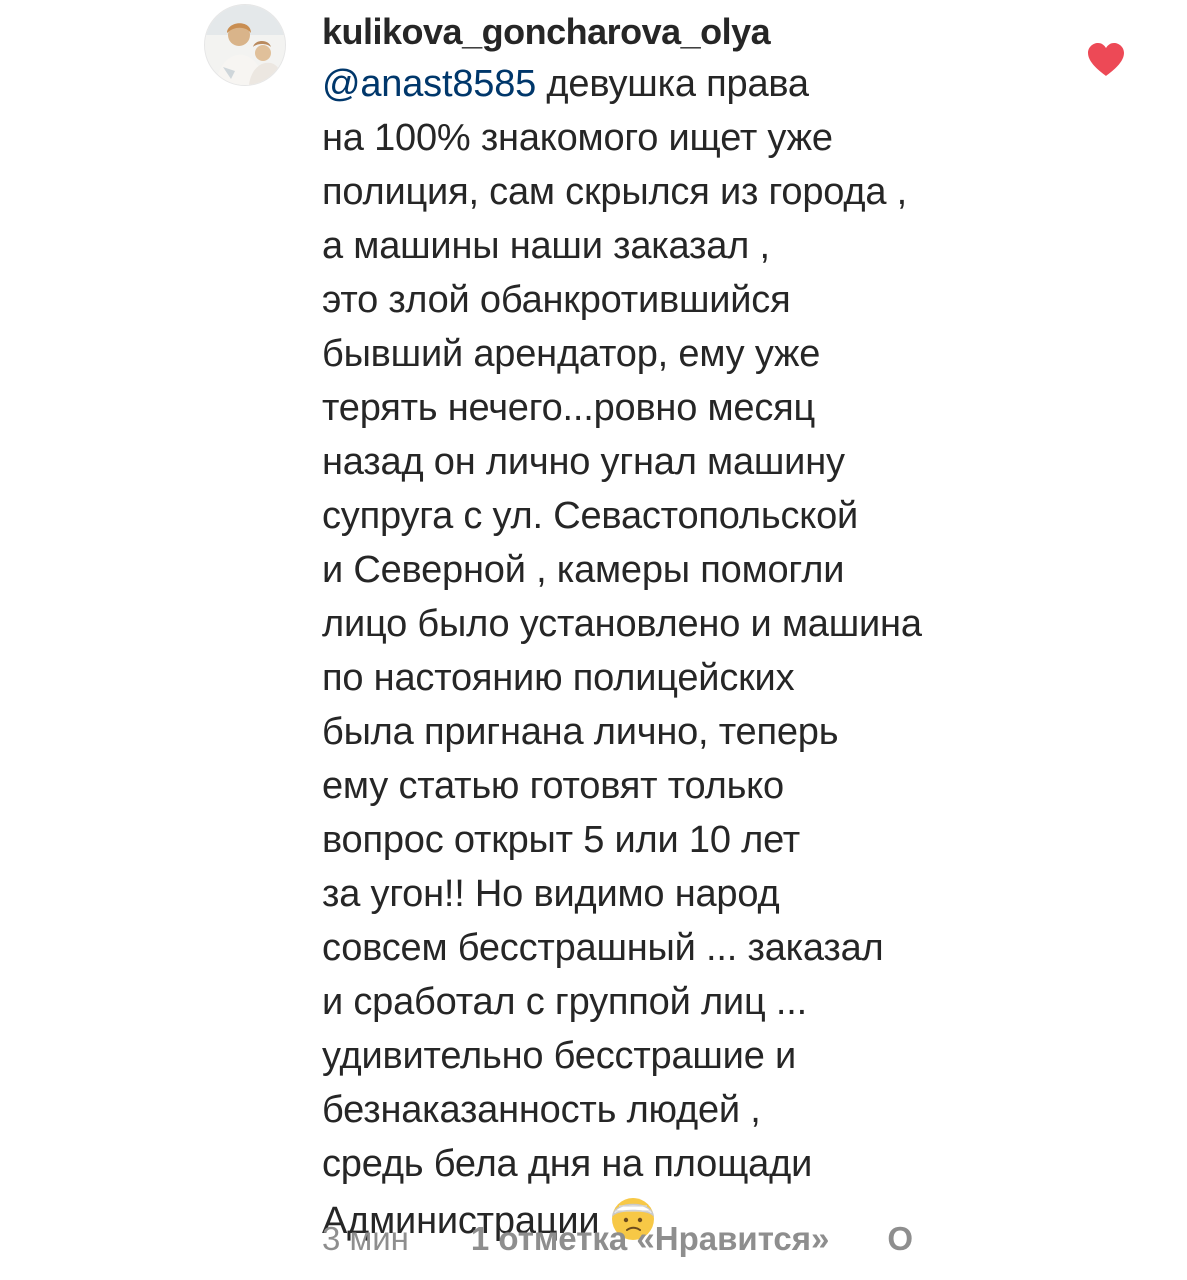 The height and width of the screenshot is (1280, 1187). I want to click on avatar, so click(245, 45).